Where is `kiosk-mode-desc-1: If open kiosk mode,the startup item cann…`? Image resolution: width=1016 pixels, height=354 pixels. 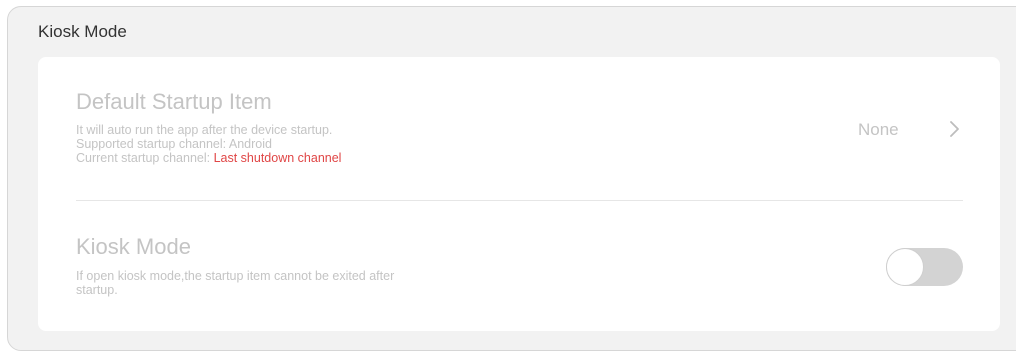
kiosk-mode-desc-1: If open kiosk mode,the startup item cann… is located at coordinates (235, 276).